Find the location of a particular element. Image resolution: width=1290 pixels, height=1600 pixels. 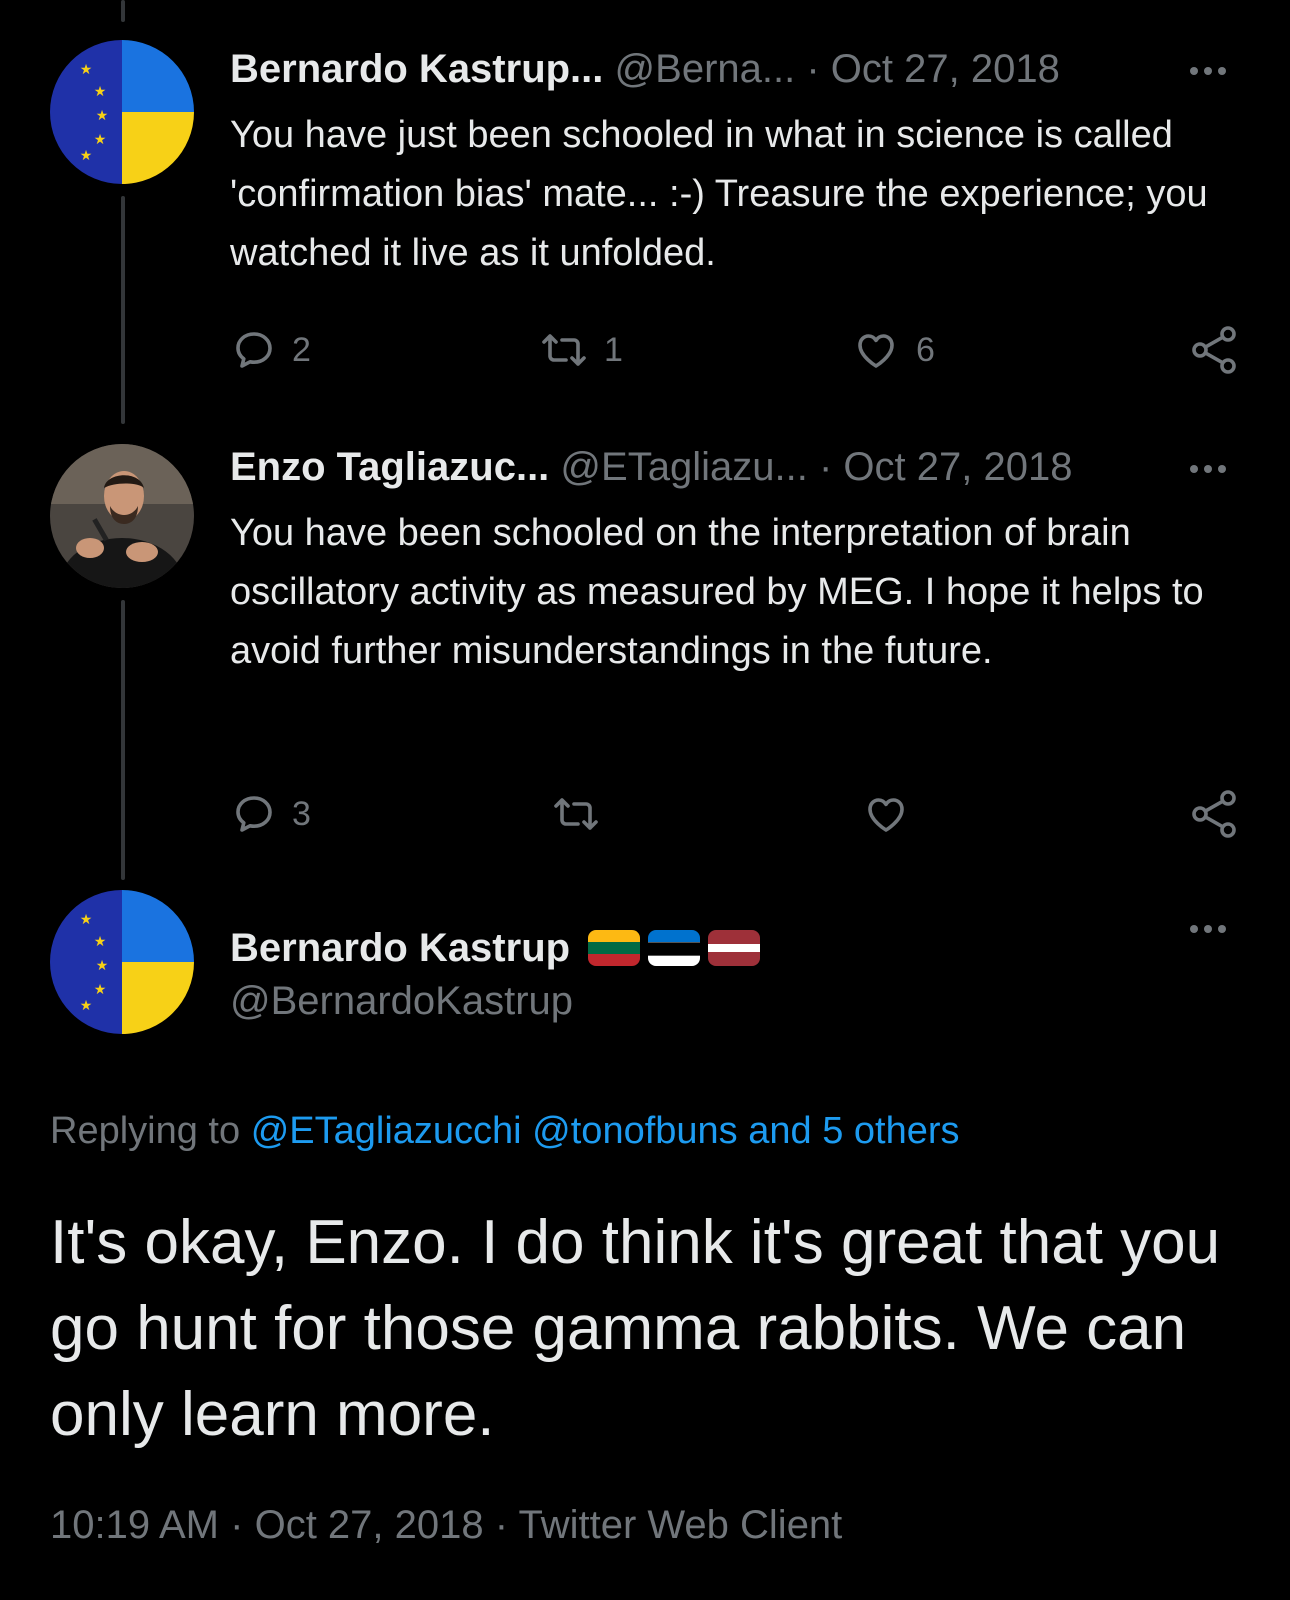

retweet-count: 1 is located at coordinates (613, 349).